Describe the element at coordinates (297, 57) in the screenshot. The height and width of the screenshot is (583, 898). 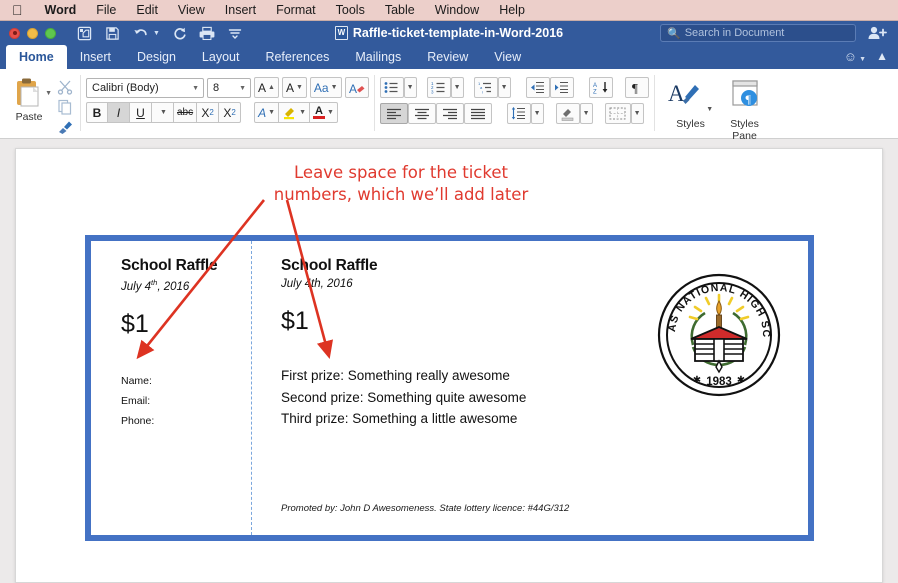
I see `tab-references: References` at that location.